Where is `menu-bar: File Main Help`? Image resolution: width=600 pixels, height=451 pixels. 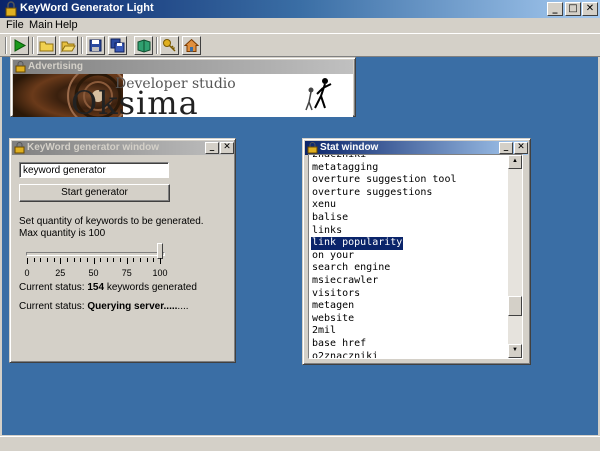 menu-bar: File Main Help is located at coordinates (300, 25).